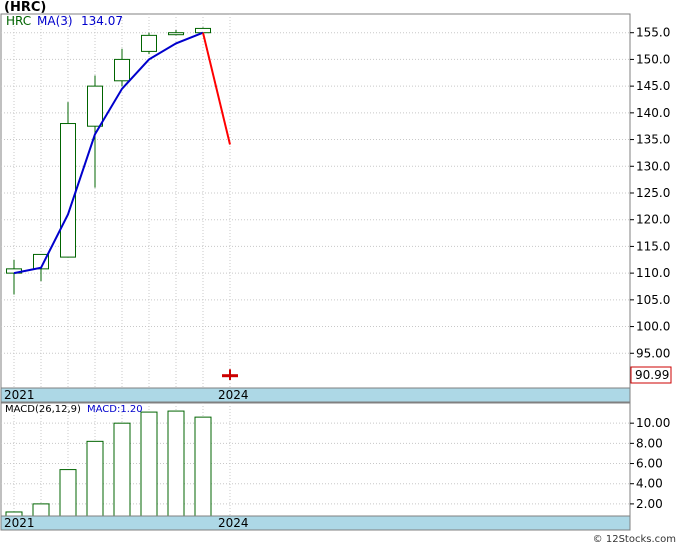 This screenshot has width=680, height=546. Describe the element at coordinates (653, 423) in the screenshot. I see `macd-y-tick-label: 10.00` at that location.